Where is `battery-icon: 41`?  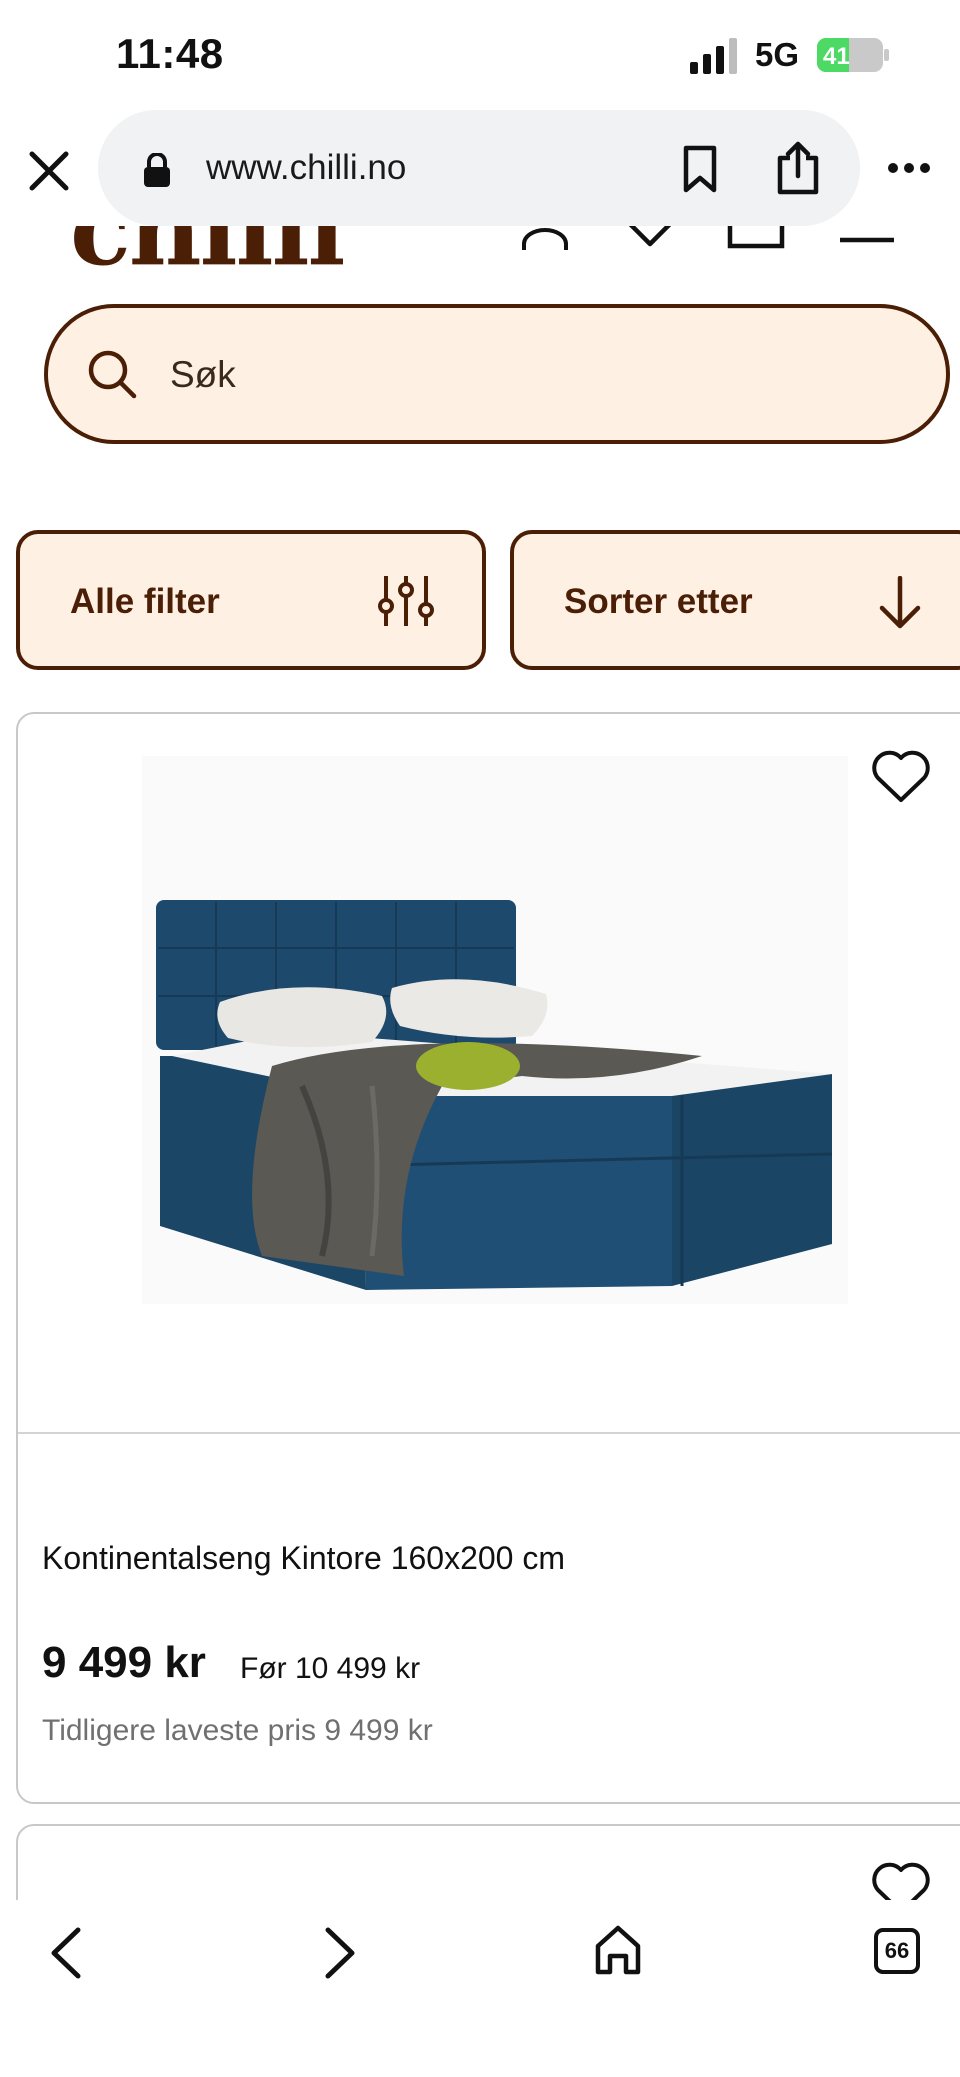 battery-icon: 41 is located at coordinates (853, 55).